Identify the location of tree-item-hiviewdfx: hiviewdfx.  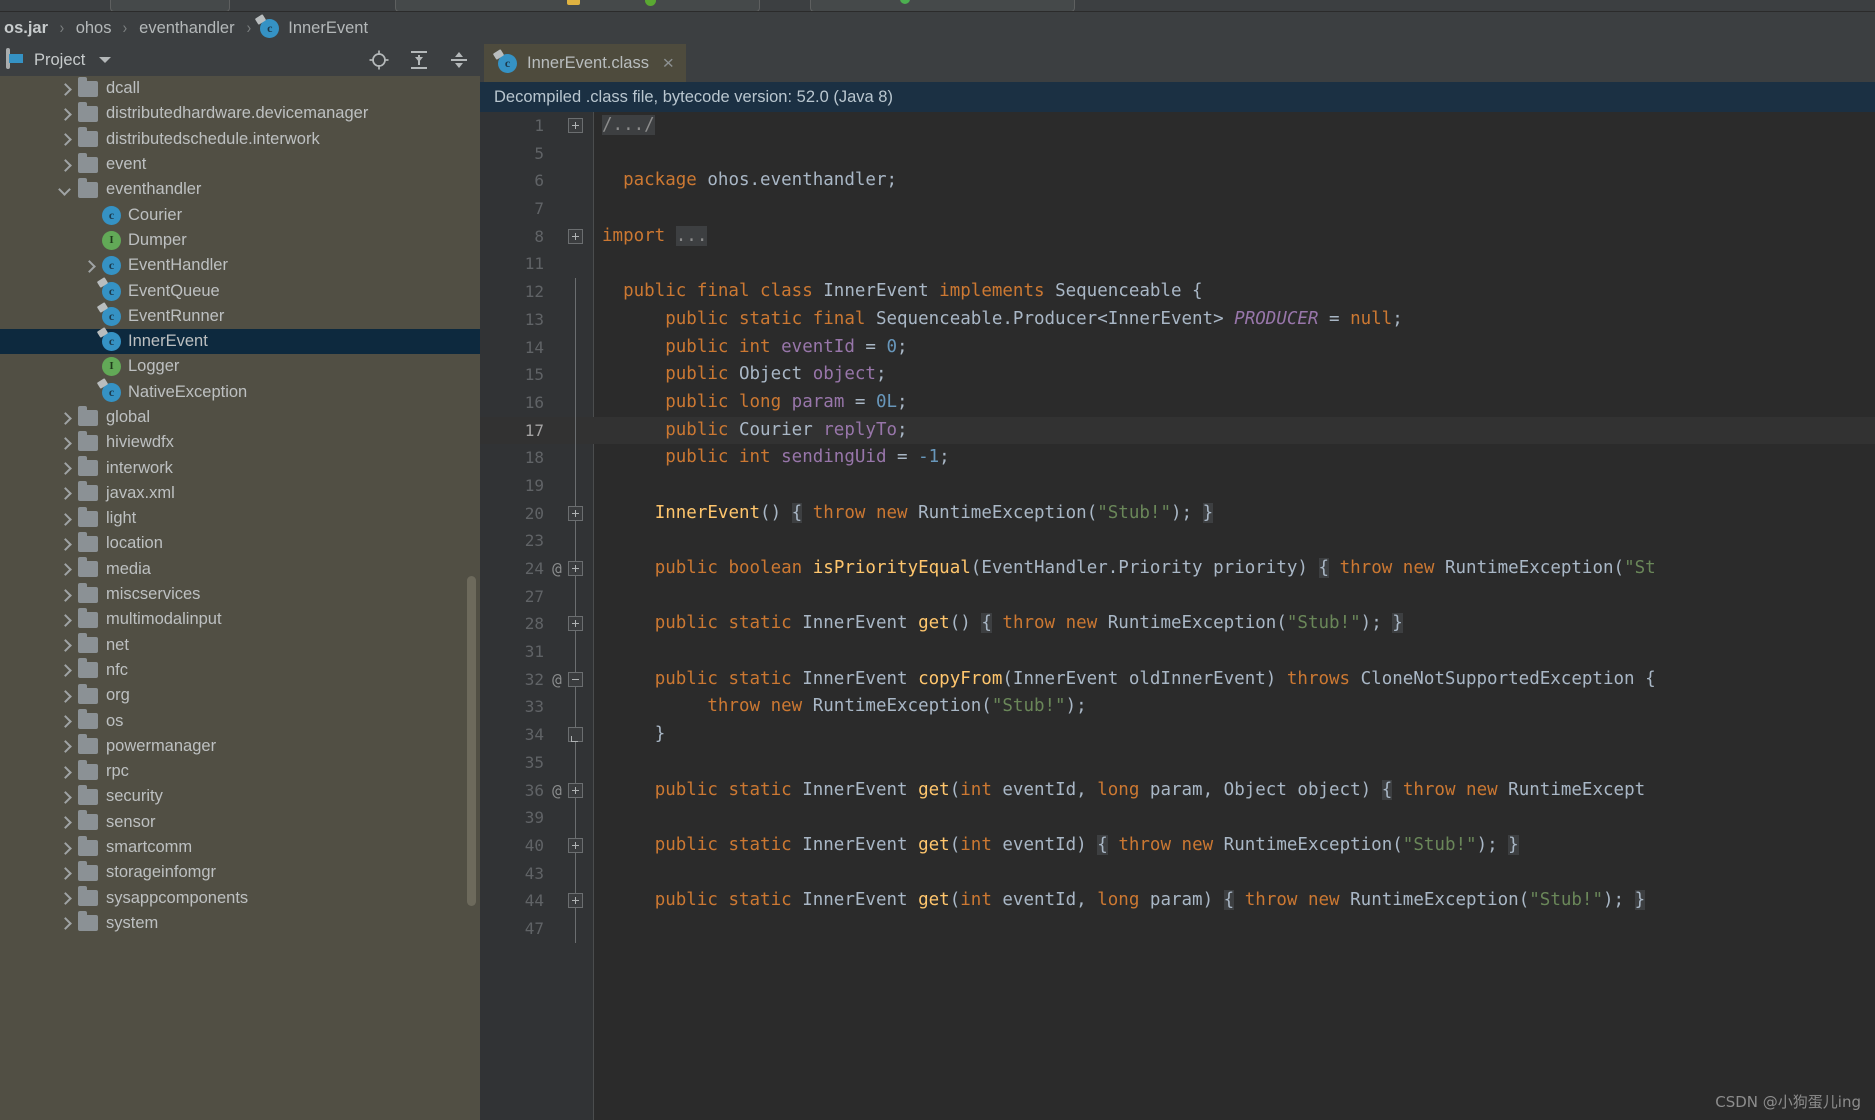
(240, 442).